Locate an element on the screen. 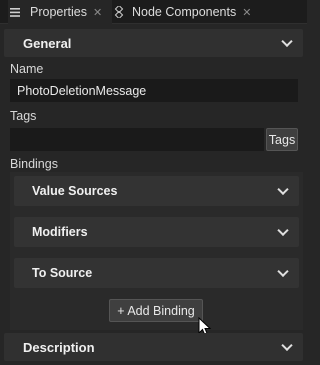 The image size is (320, 365). to-source-header: To Source is located at coordinates (156, 273).